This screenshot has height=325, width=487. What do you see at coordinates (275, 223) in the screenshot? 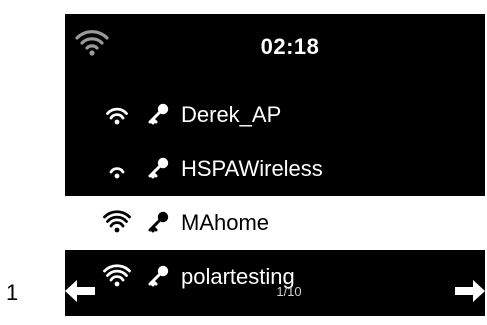
I see `network-item: MAhome` at bounding box center [275, 223].